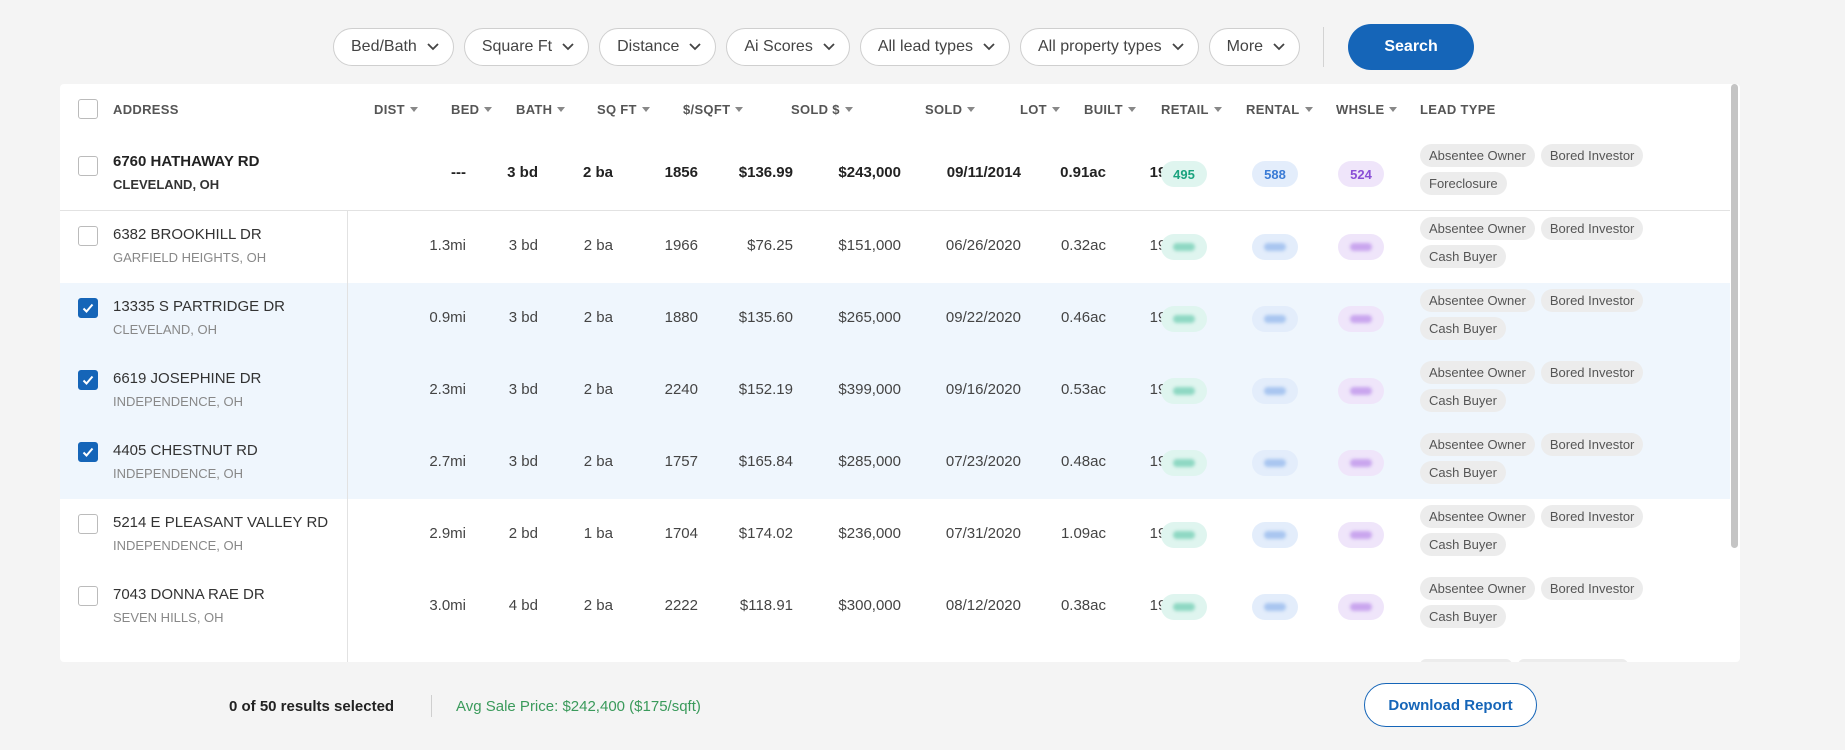 Image resolution: width=1845 pixels, height=750 pixels. I want to click on row-price-per-sqft: $76.25, so click(770, 245).